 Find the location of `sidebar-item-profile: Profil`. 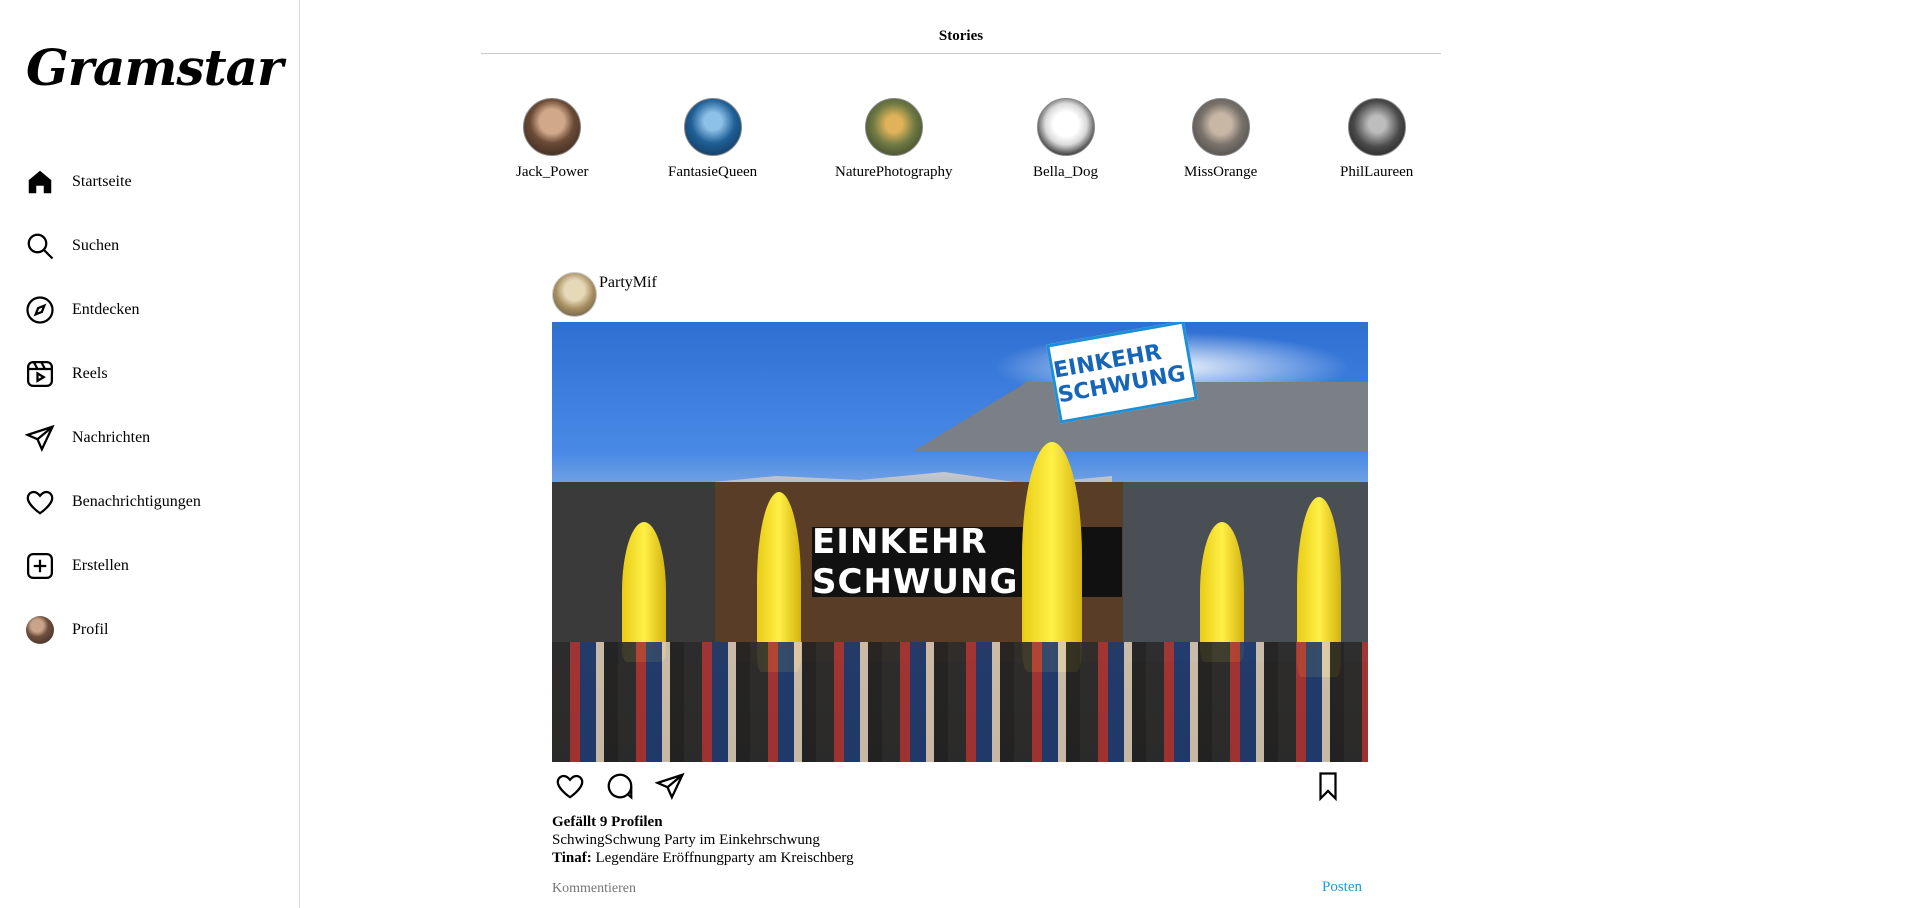

sidebar-item-profile: Profil is located at coordinates (154, 630).